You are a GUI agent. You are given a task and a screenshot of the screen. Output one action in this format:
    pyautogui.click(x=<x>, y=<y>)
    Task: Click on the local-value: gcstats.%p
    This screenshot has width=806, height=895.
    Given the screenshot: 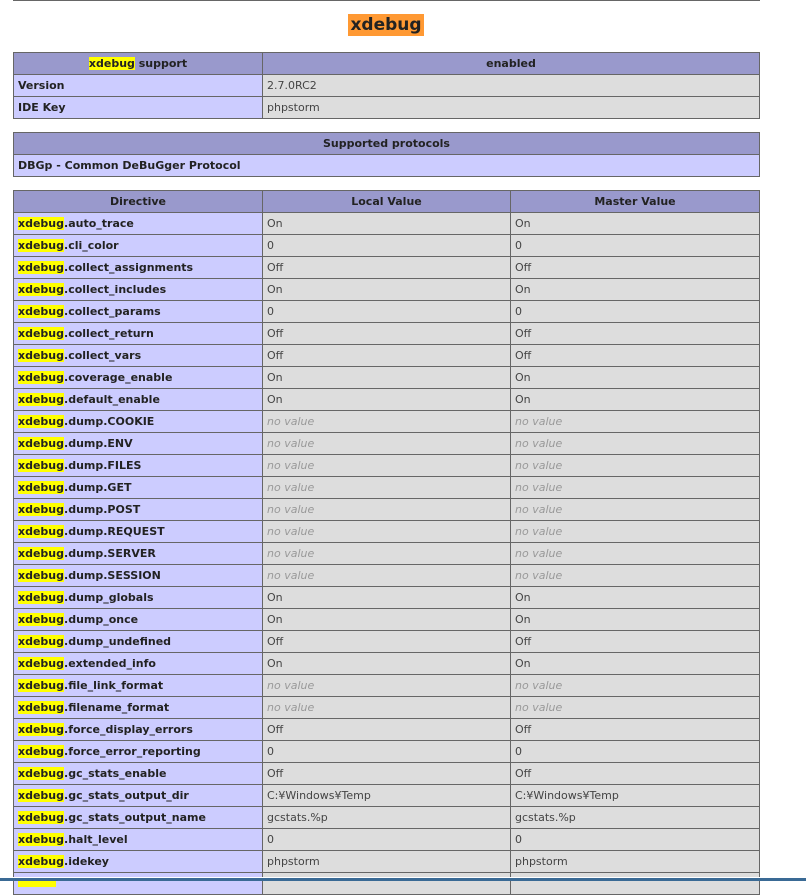 What is the action you would take?
    pyautogui.click(x=386, y=817)
    